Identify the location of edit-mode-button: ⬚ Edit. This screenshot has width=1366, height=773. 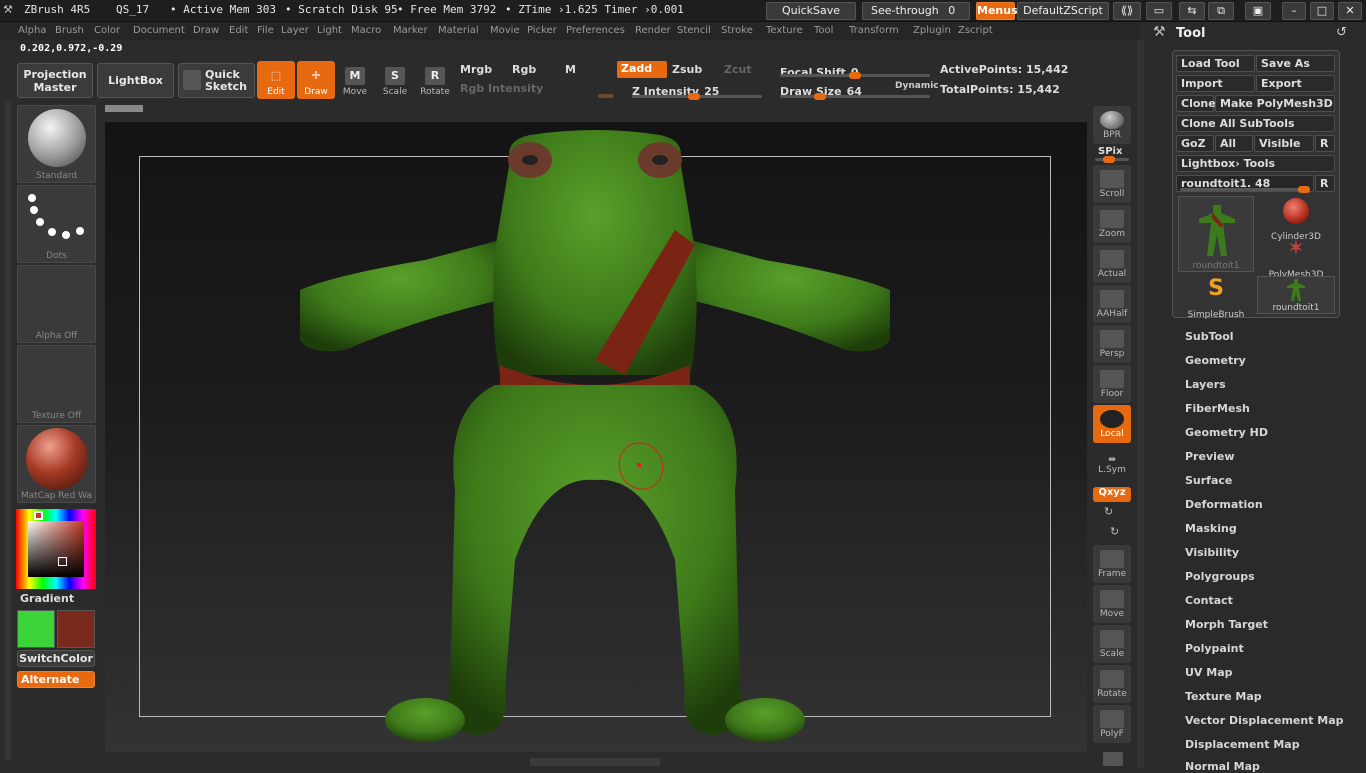
(276, 80).